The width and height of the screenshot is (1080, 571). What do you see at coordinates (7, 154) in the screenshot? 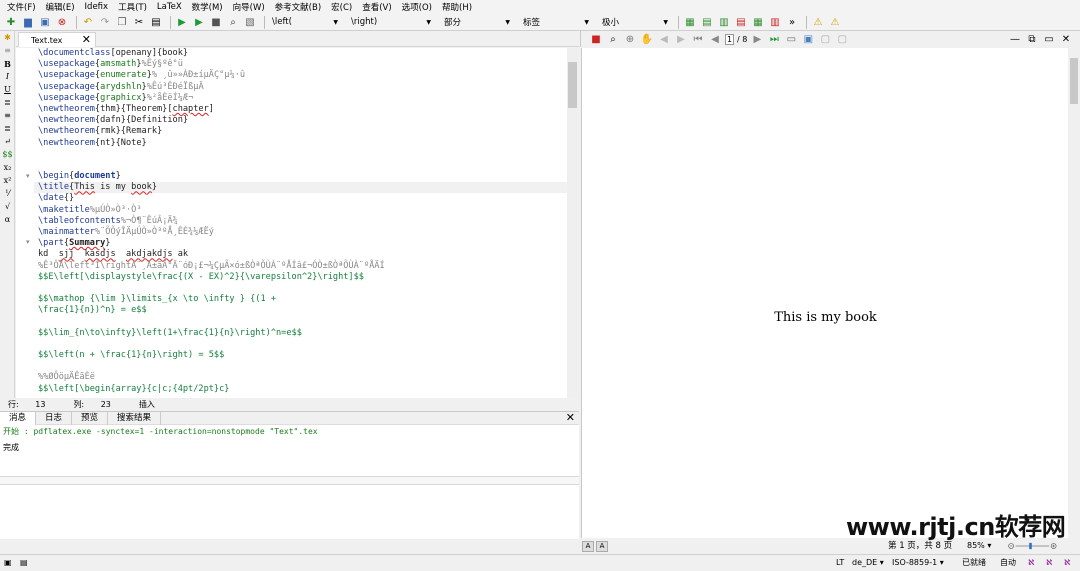
I see `math-dollar-icon: $$` at bounding box center [7, 154].